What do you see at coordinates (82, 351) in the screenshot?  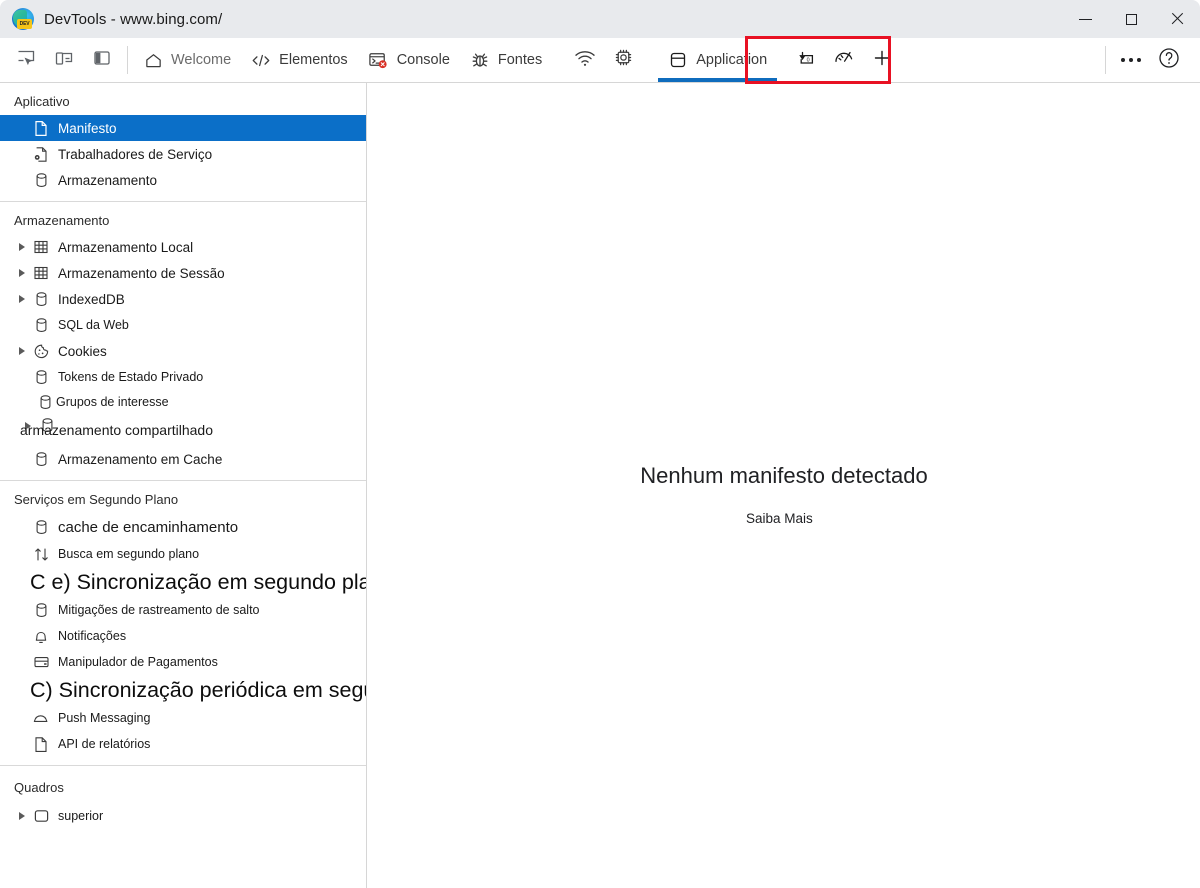 I see `sidebar-item-label: Cookies` at bounding box center [82, 351].